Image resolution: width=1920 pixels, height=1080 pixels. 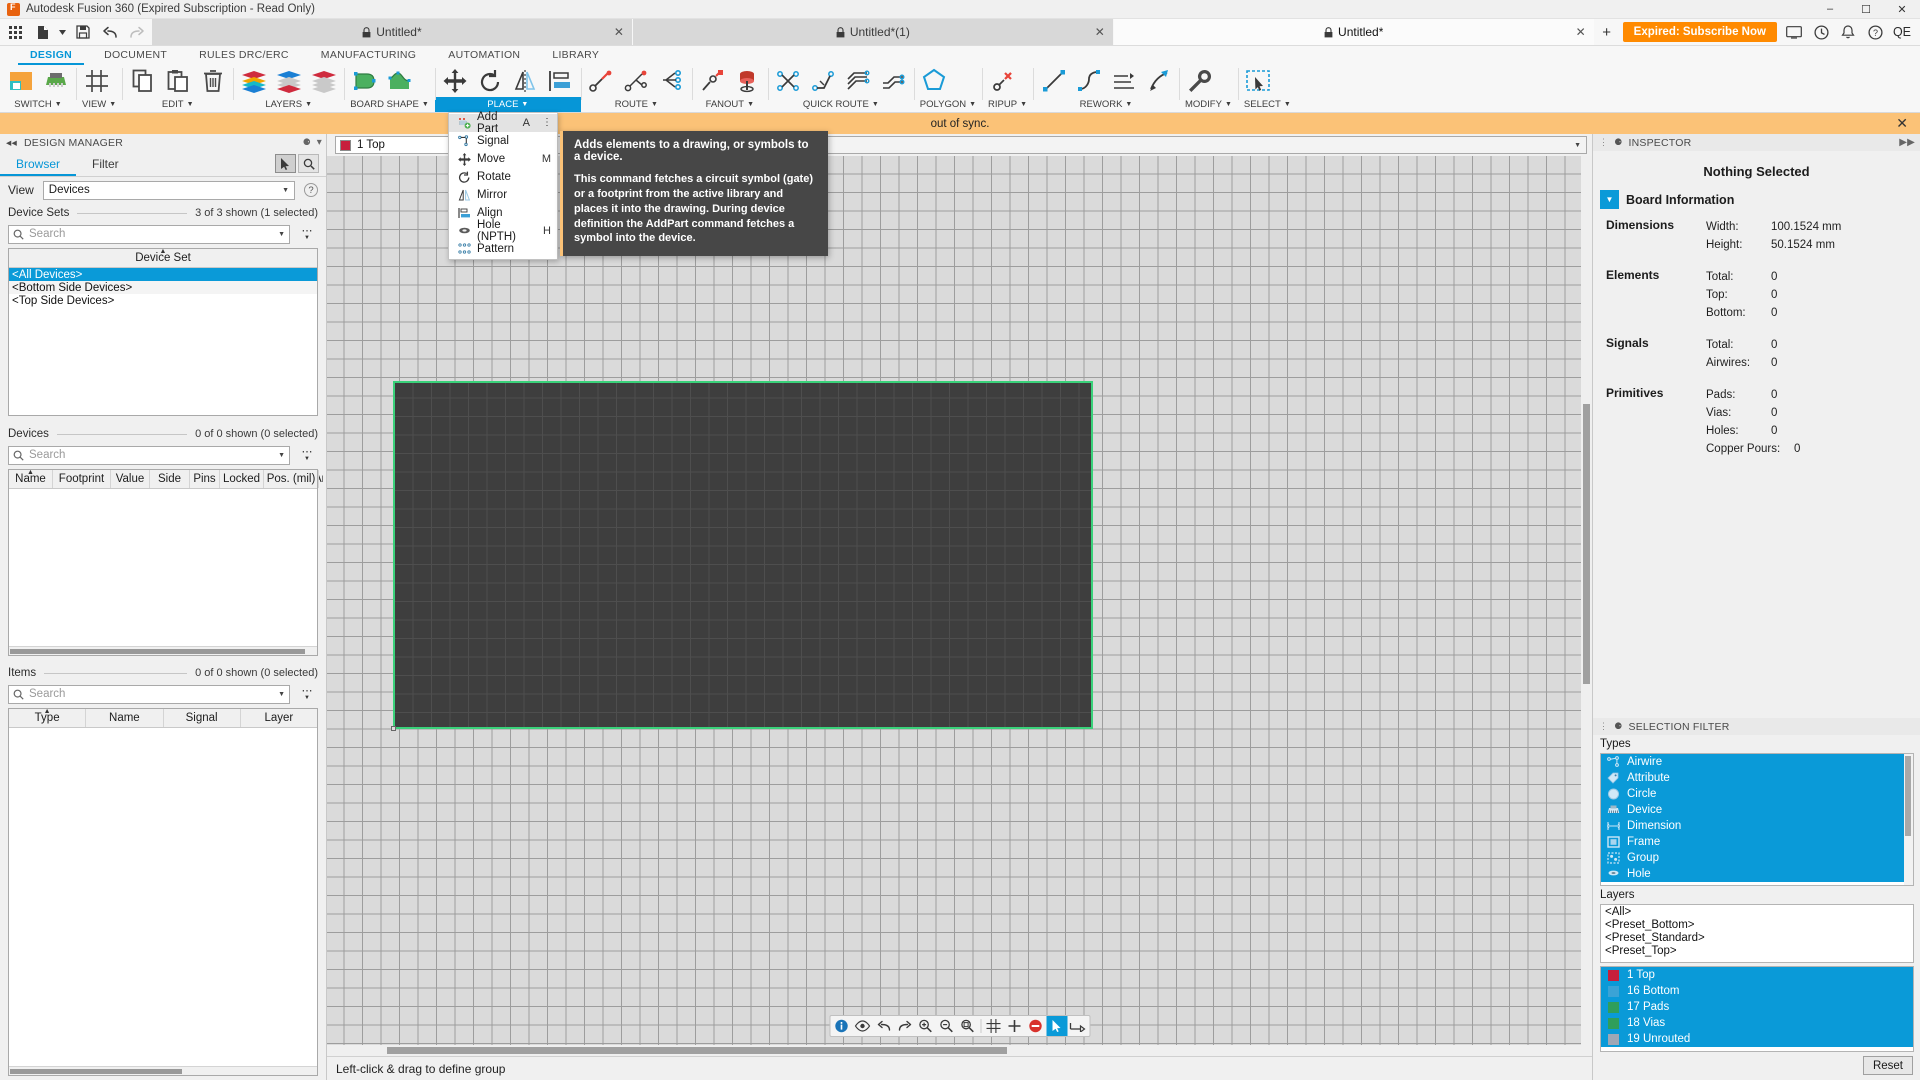 What do you see at coordinates (1757, 762) in the screenshot?
I see `list-item: Airwire` at bounding box center [1757, 762].